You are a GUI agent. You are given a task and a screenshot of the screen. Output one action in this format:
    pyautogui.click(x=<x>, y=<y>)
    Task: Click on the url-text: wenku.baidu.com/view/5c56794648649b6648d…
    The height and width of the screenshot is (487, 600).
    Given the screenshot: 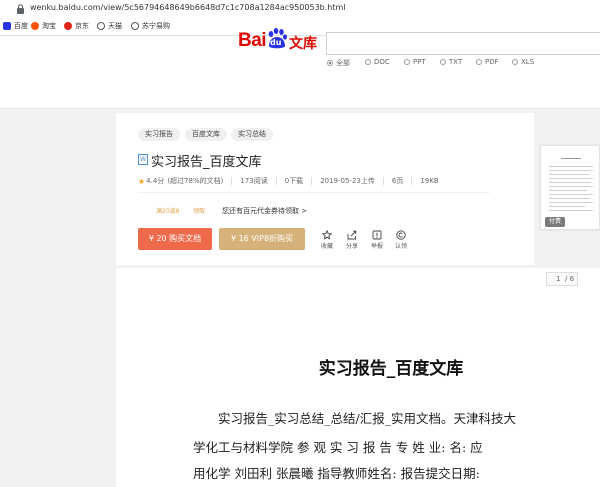 What is the action you would take?
    pyautogui.click(x=188, y=7)
    